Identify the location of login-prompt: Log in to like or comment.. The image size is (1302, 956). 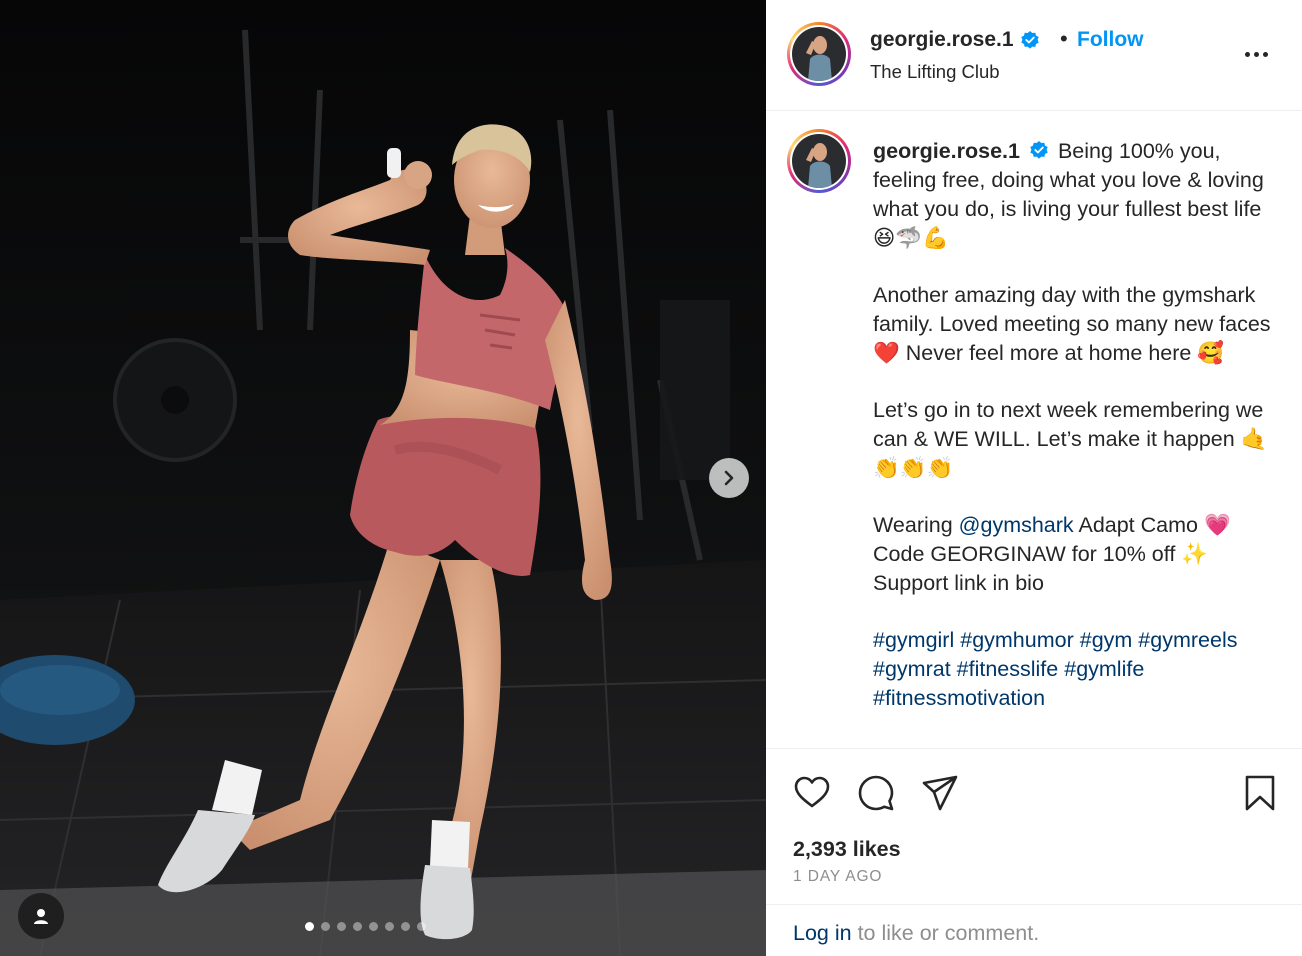
(1034, 930).